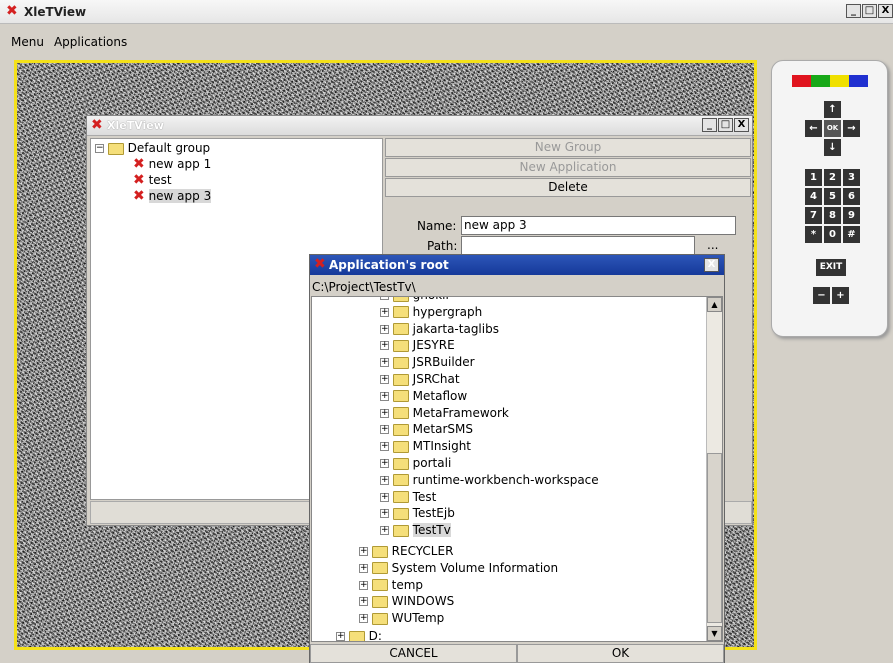 The width and height of the screenshot is (893, 663). What do you see at coordinates (598, 225) in the screenshot?
I see `name-field: new app 3` at bounding box center [598, 225].